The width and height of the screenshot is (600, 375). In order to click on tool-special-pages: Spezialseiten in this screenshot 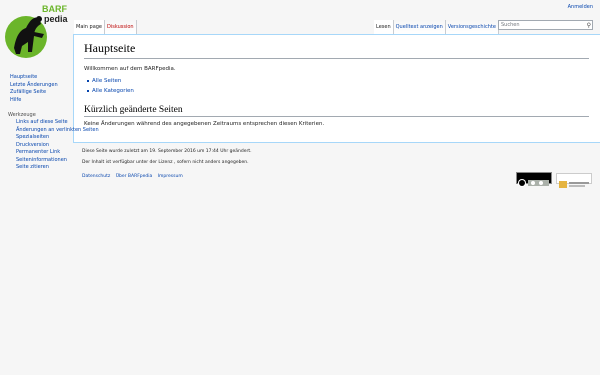, I will do `click(57, 137)`.